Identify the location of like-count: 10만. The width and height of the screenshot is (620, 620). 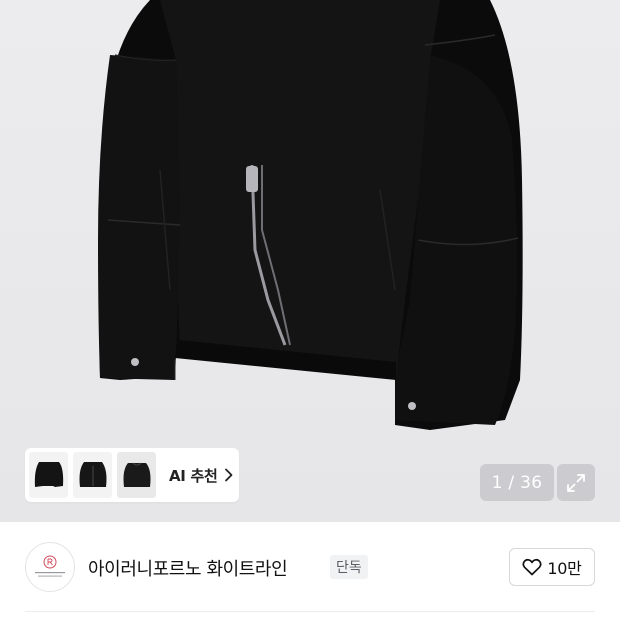
(564, 568).